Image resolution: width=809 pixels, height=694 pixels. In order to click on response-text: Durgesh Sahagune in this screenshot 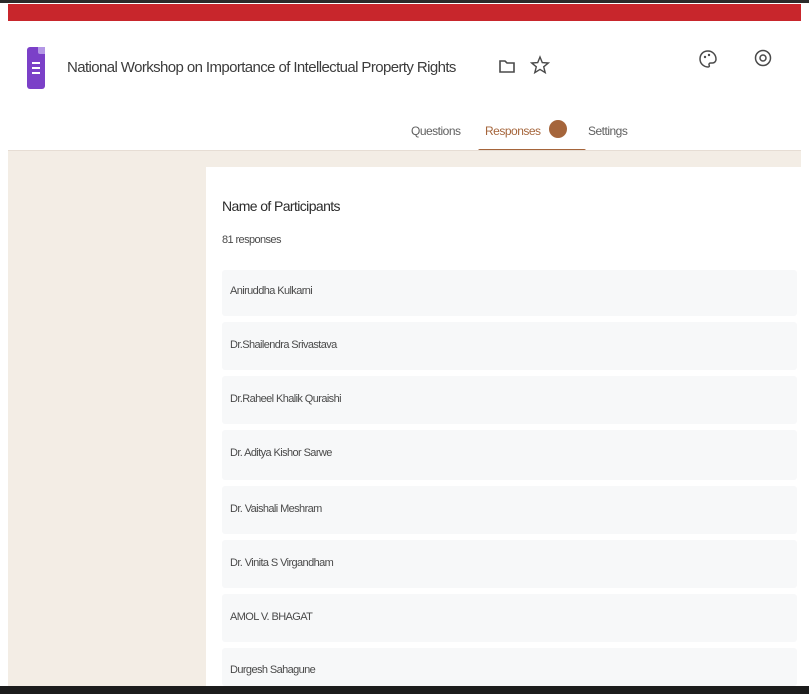, I will do `click(273, 670)`.